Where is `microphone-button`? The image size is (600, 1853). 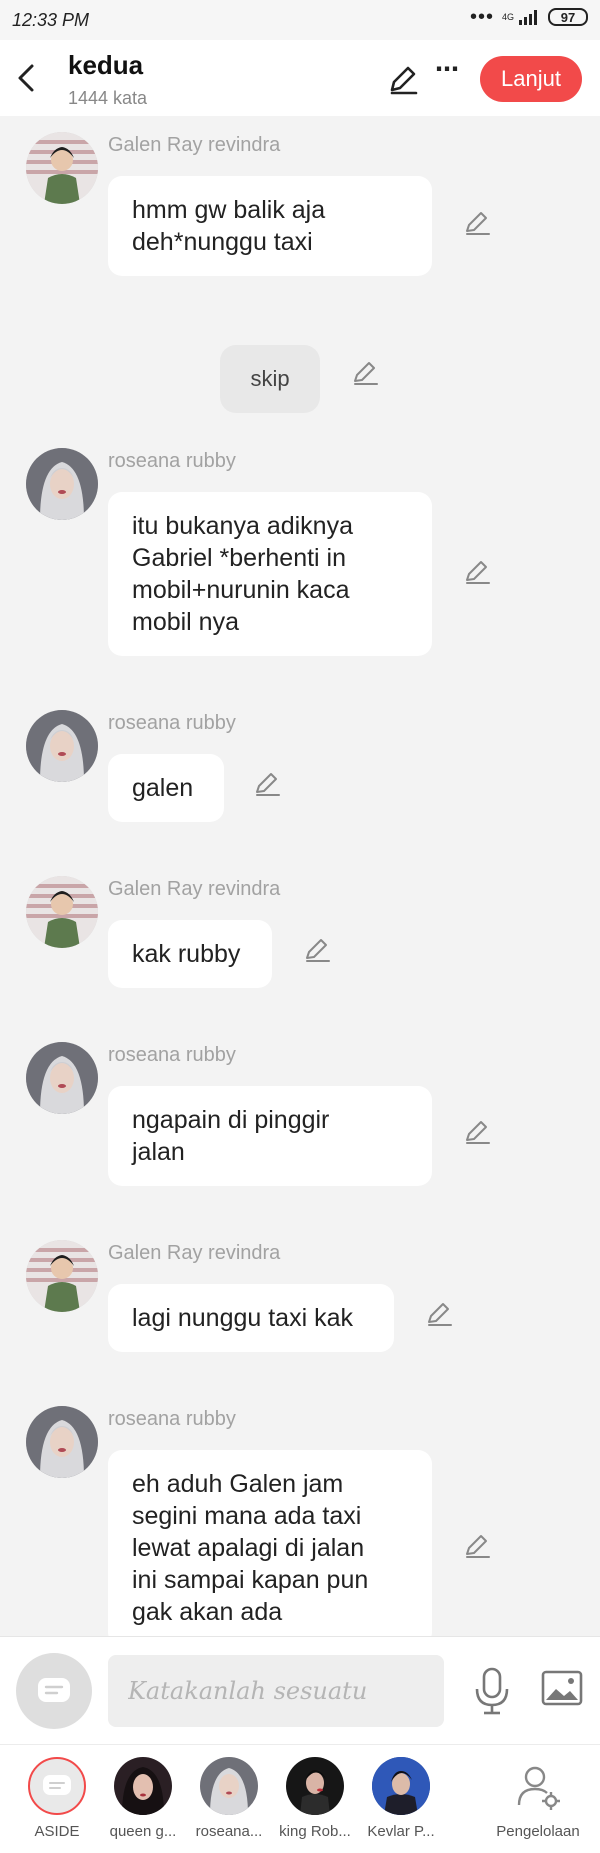 microphone-button is located at coordinates (492, 1691).